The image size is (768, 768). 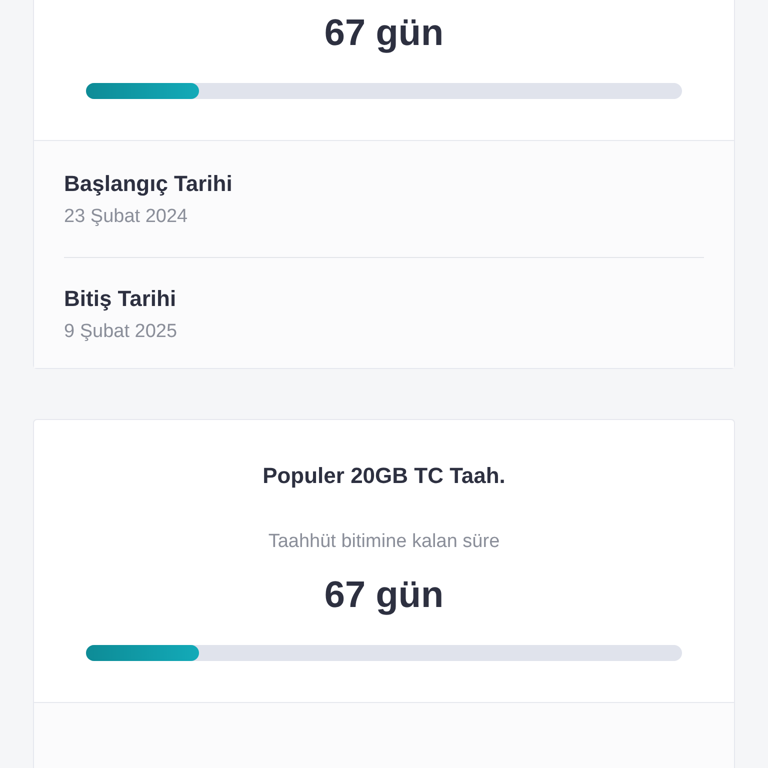 What do you see at coordinates (149, 184) in the screenshot?
I see `date-label: Başlangıç Tarihi` at bounding box center [149, 184].